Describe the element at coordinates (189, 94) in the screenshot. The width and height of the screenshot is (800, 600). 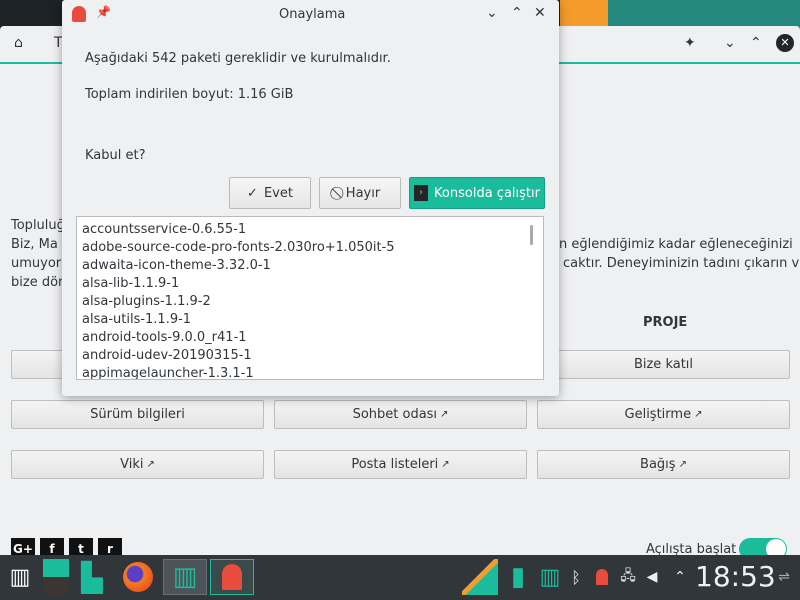
I see `download-size: Toplam indirilen boyut: 1.16 GiB` at that location.